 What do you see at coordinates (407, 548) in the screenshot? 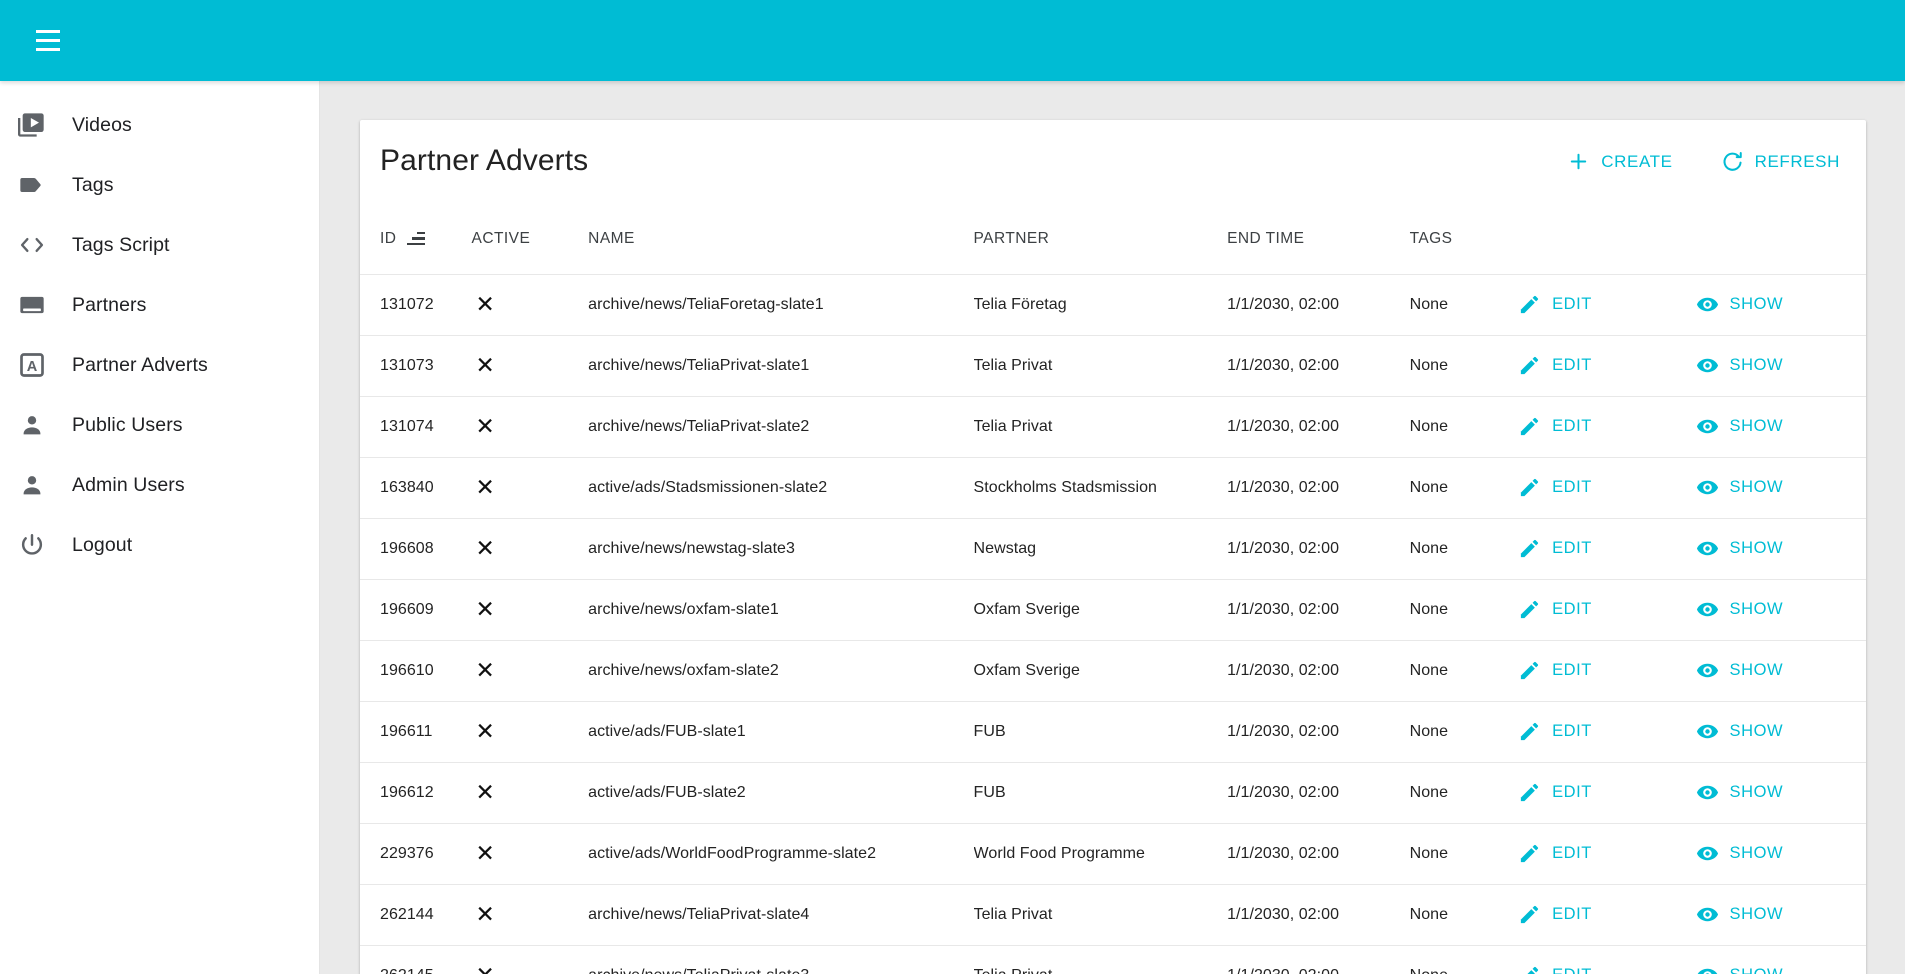
I see `cell-id: 196608` at bounding box center [407, 548].